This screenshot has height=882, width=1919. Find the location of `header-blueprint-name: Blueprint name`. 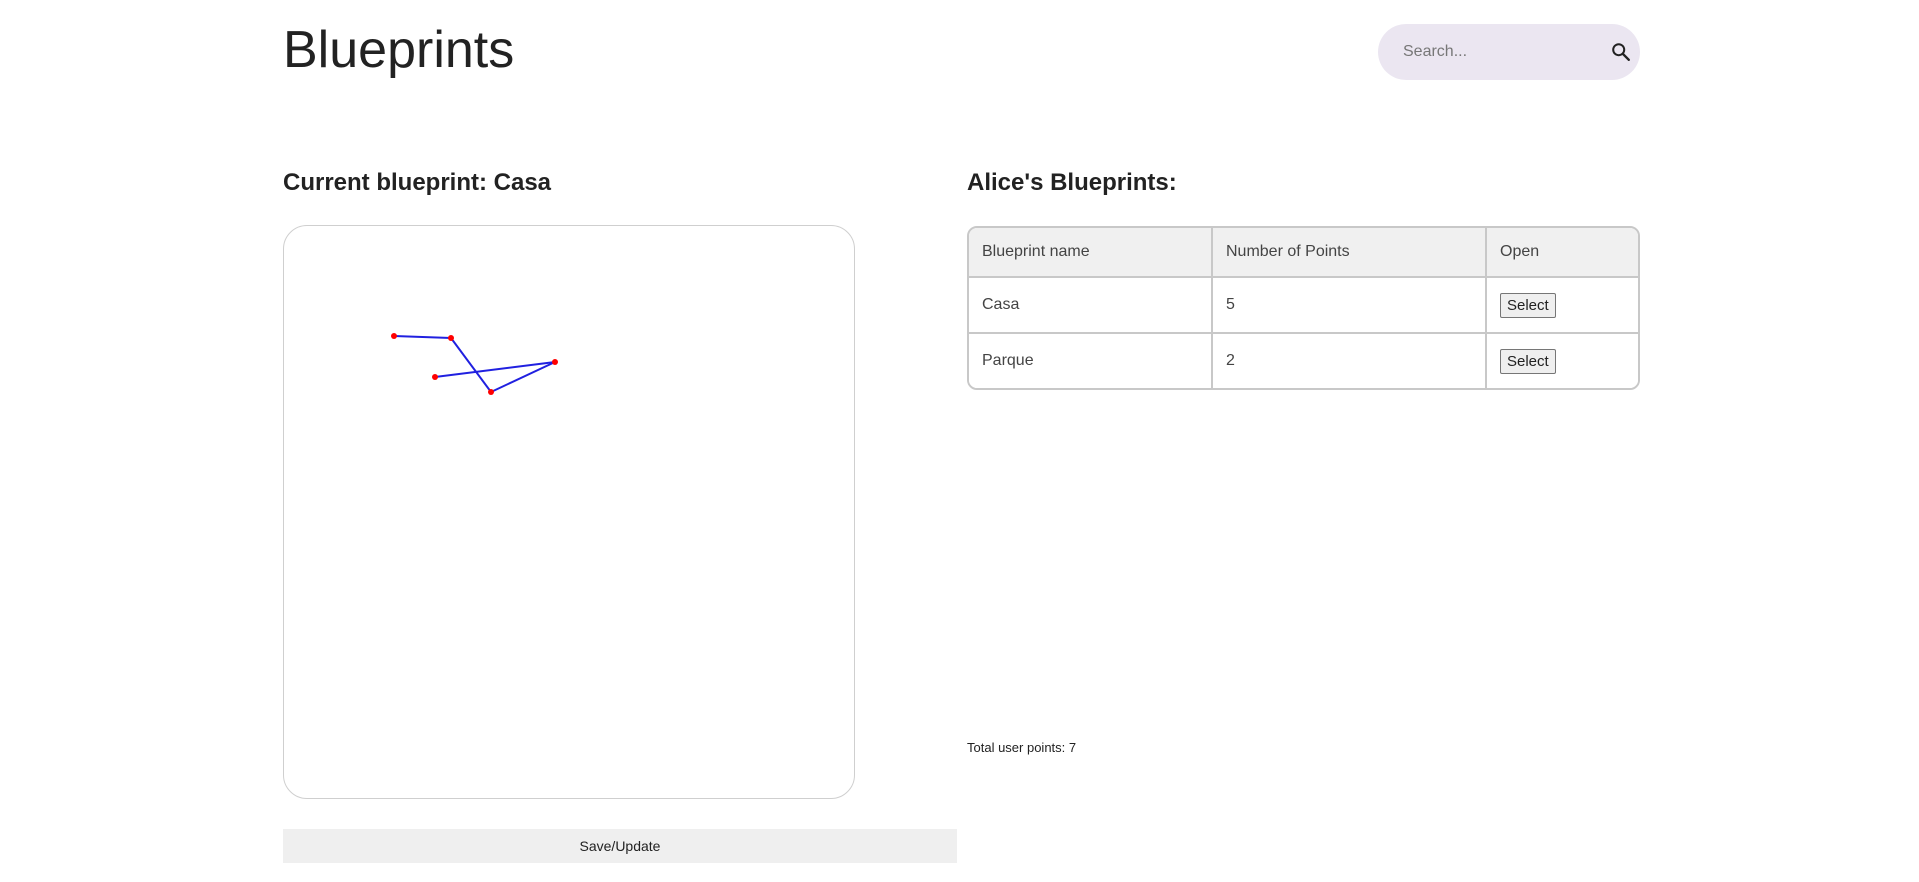

header-blueprint-name: Blueprint name is located at coordinates (1091, 253).